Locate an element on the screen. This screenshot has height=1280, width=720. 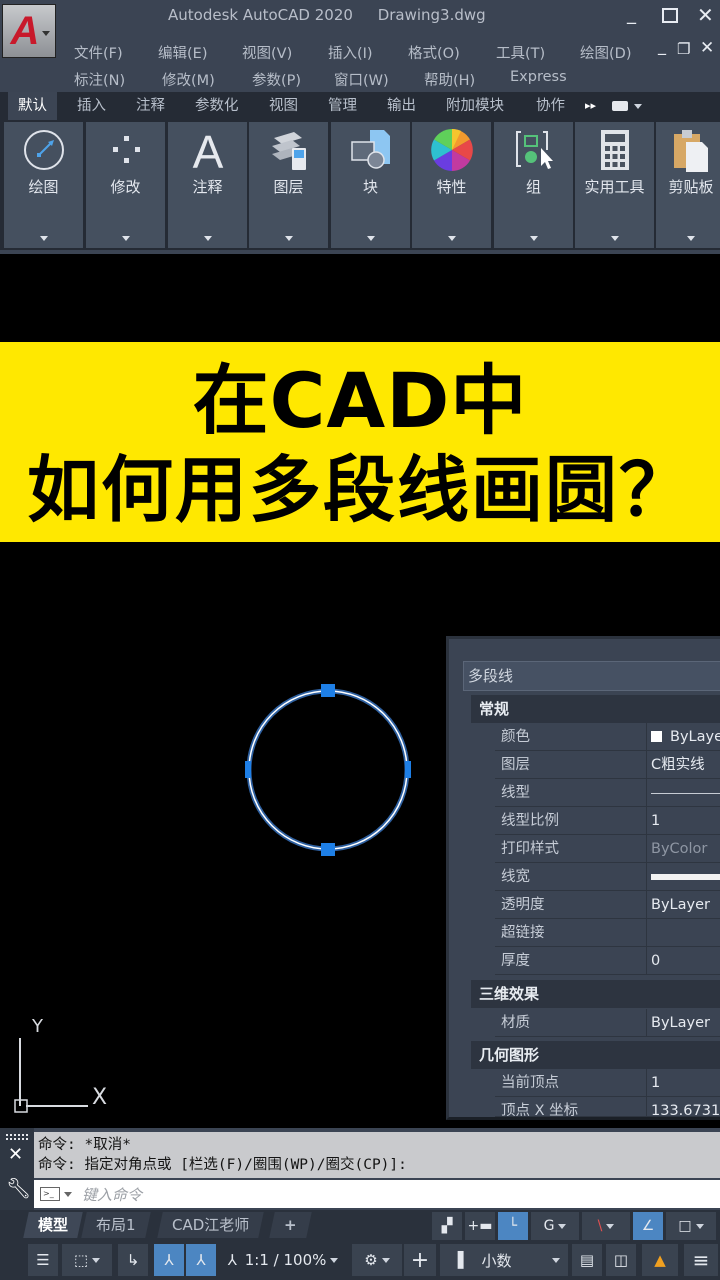
prop-row-thickness: 厚度 0 is located at coordinates (607, 961).